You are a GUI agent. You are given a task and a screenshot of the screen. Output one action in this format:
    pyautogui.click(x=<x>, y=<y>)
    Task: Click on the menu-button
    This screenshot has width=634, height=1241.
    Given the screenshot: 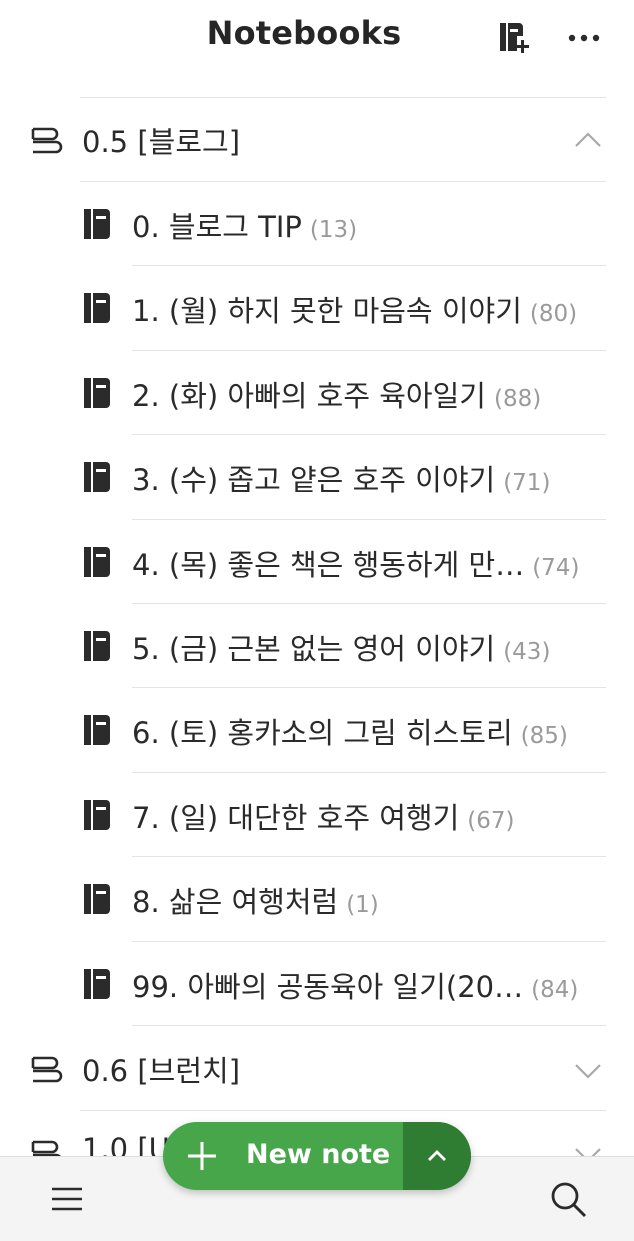 What is the action you would take?
    pyautogui.click(x=66, y=1199)
    